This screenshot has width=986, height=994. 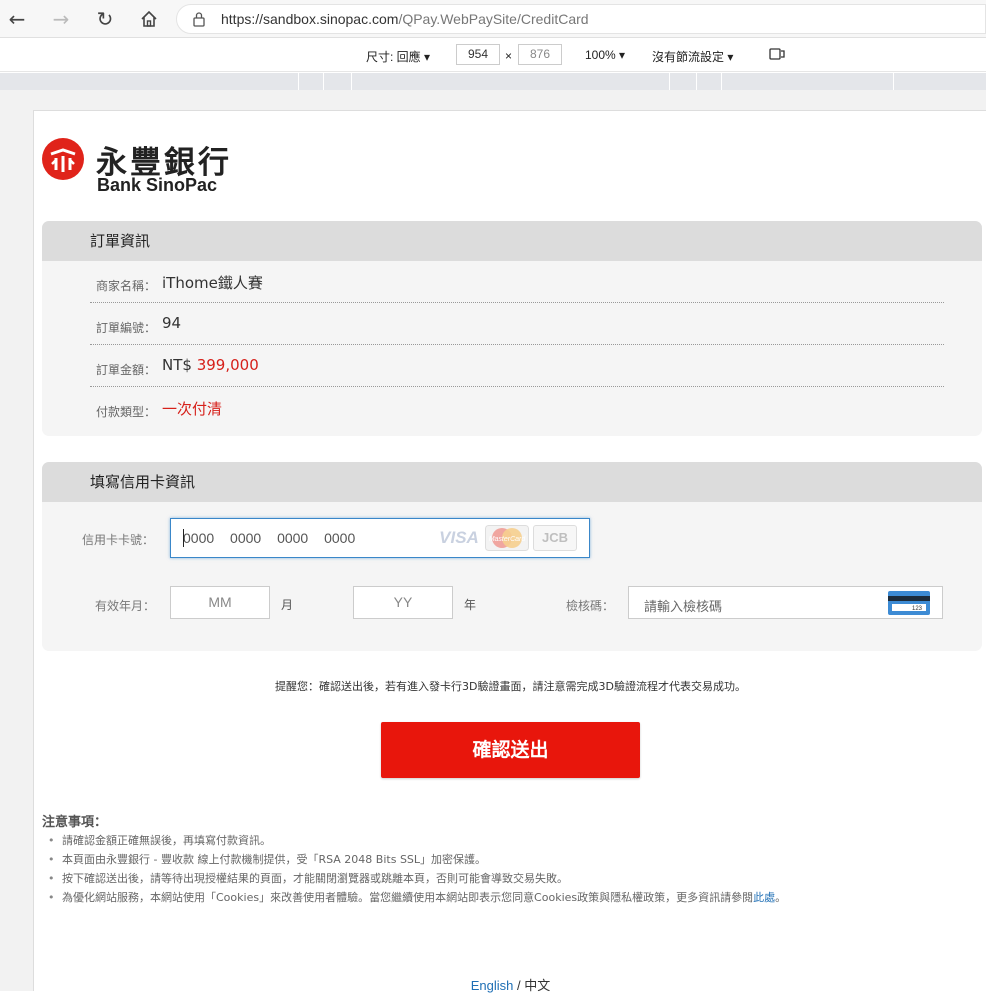 What do you see at coordinates (118, 540) in the screenshot?
I see `card-number-label: 信用卡卡號：` at bounding box center [118, 540].